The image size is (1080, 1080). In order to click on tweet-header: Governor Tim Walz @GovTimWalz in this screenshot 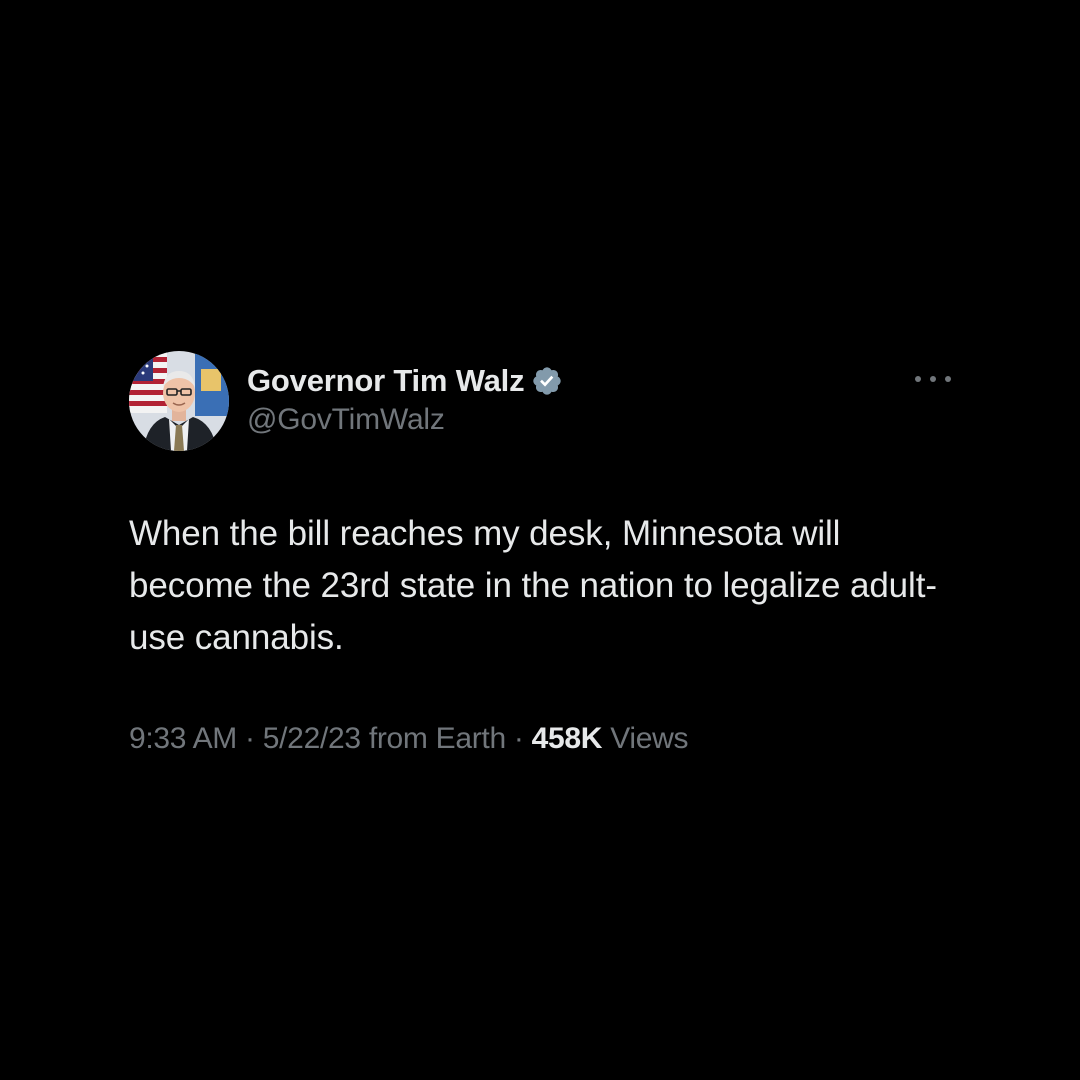, I will do `click(540, 401)`.